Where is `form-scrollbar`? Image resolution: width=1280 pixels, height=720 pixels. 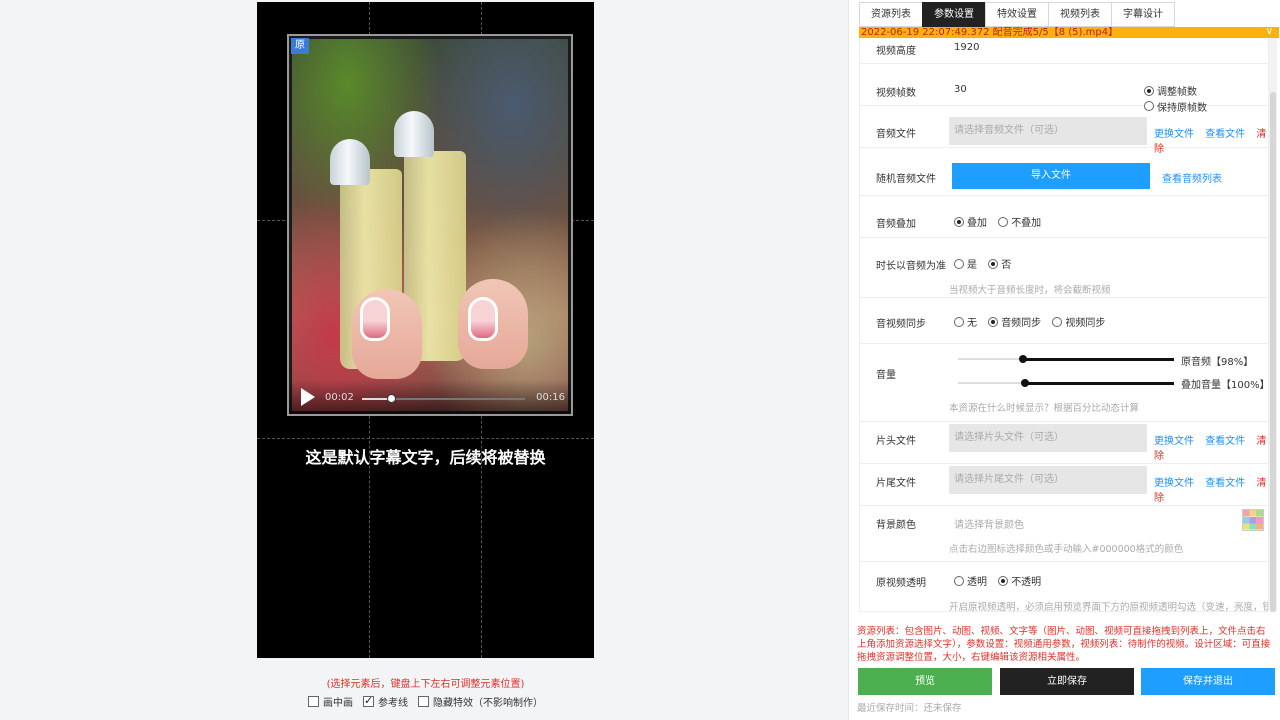
form-scrollbar is located at coordinates (1273, 325).